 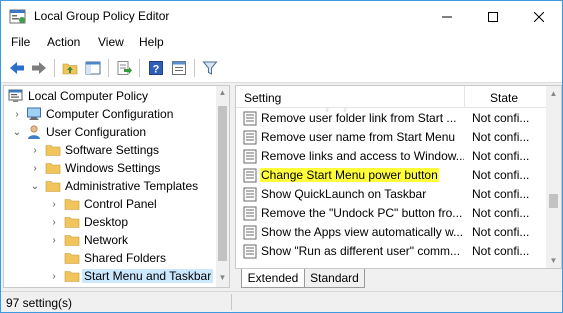 I want to click on up-folder-icon, so click(x=70, y=69).